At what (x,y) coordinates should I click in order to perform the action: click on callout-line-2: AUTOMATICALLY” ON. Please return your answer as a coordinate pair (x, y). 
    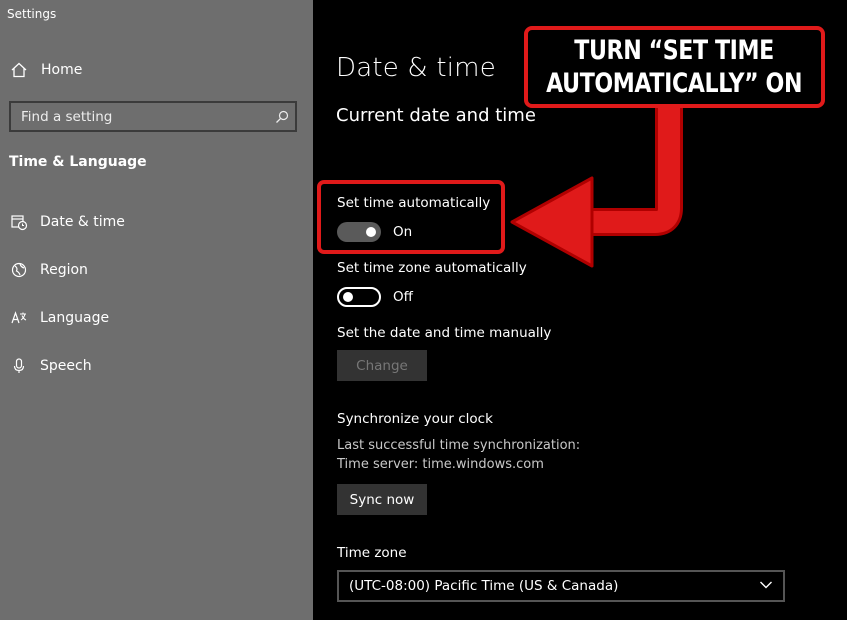
    Looking at the image, I should click on (674, 83).